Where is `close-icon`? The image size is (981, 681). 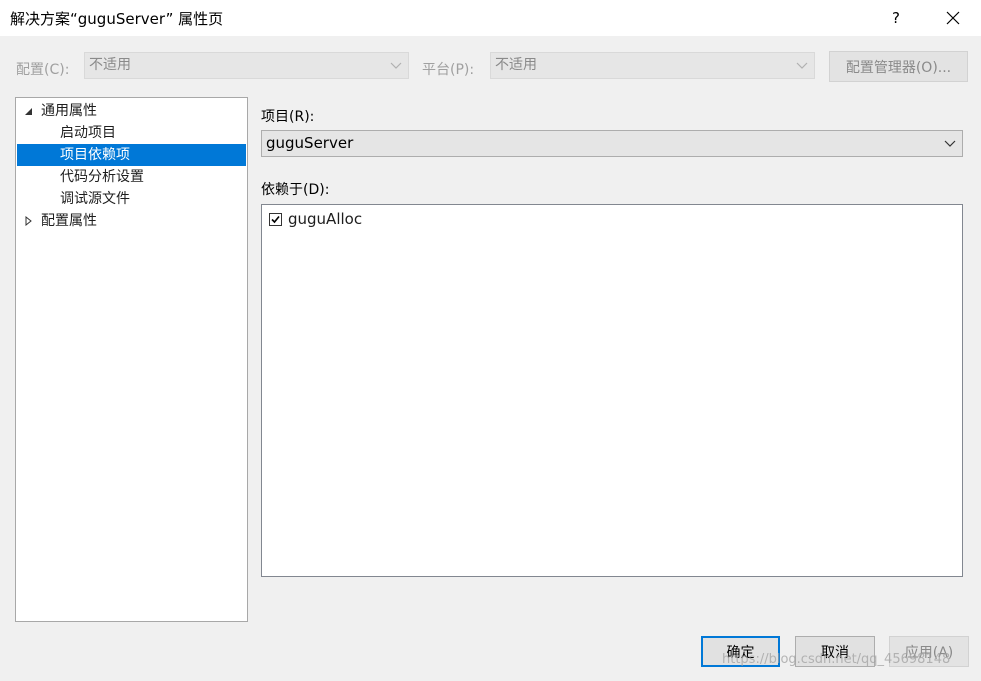 close-icon is located at coordinates (953, 18).